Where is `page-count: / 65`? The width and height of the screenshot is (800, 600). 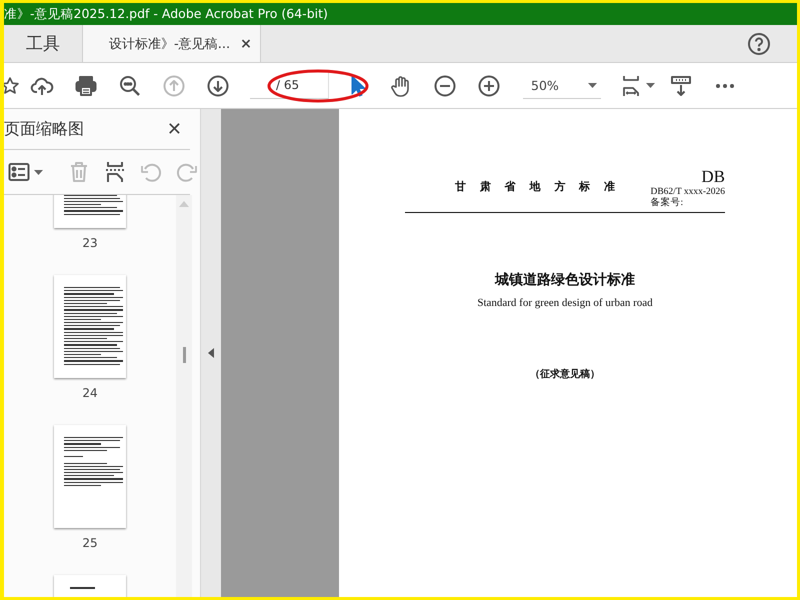 page-count: / 65 is located at coordinates (288, 85).